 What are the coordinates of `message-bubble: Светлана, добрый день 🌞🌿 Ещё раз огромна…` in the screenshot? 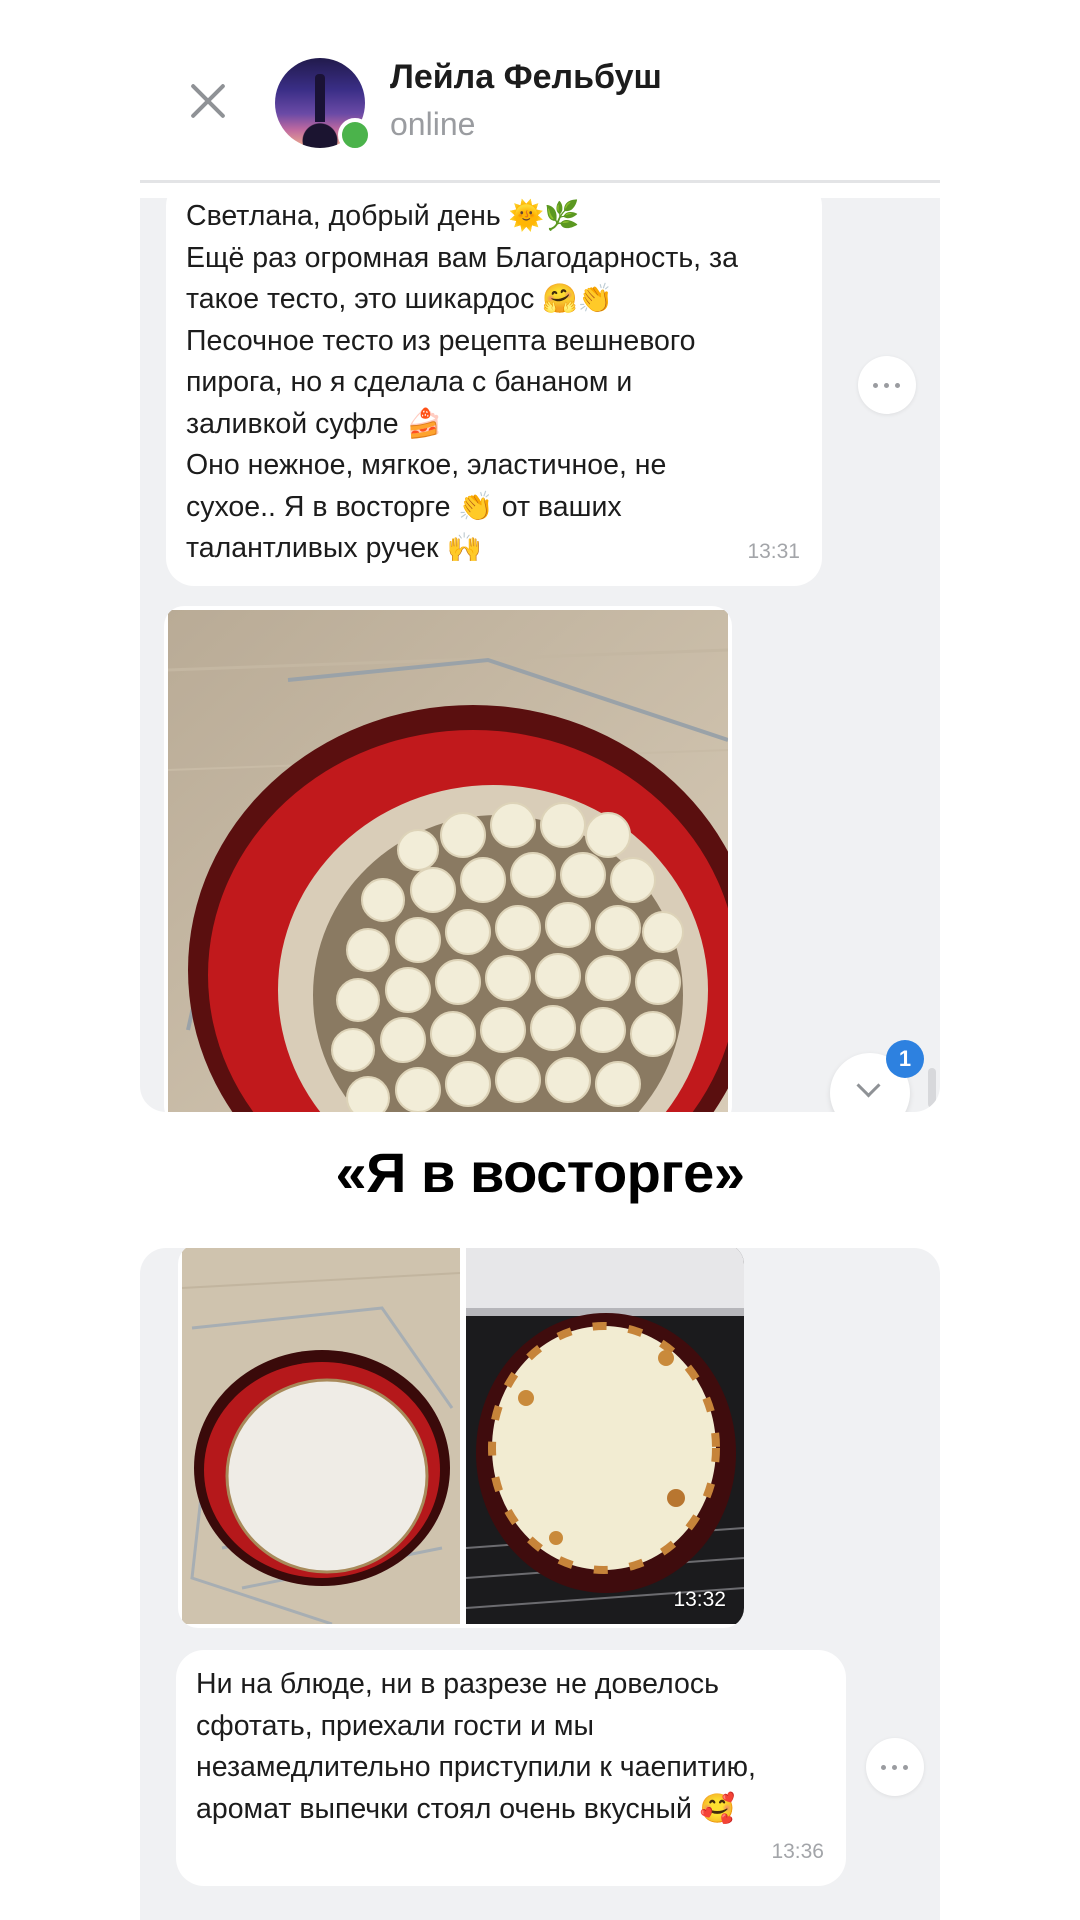 It's located at (494, 392).